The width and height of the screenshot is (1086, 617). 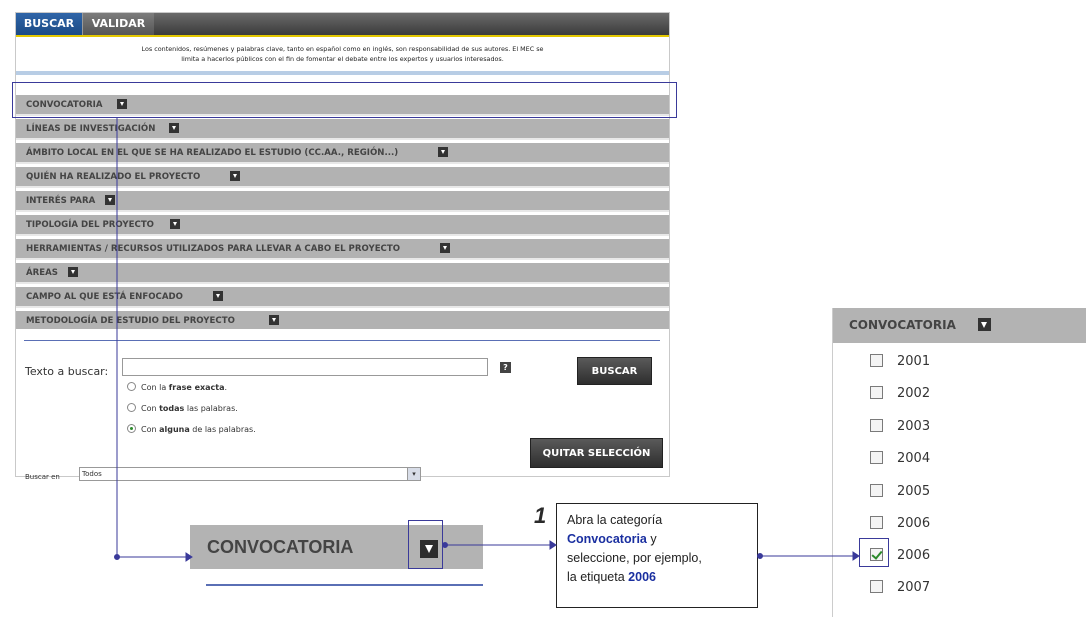 What do you see at coordinates (505, 367) in the screenshot?
I see `help-icon: ?` at bounding box center [505, 367].